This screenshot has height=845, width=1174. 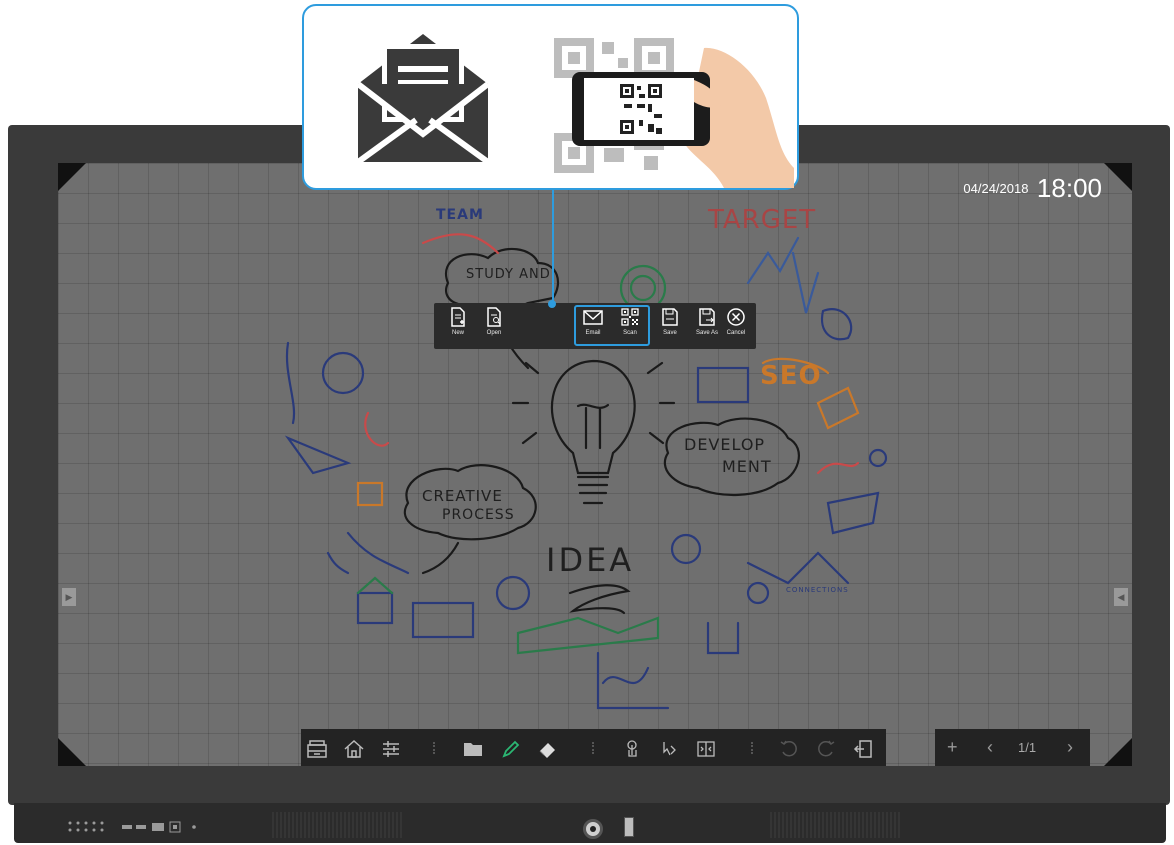 I want to click on speaker-grille-right, so click(x=835, y=825).